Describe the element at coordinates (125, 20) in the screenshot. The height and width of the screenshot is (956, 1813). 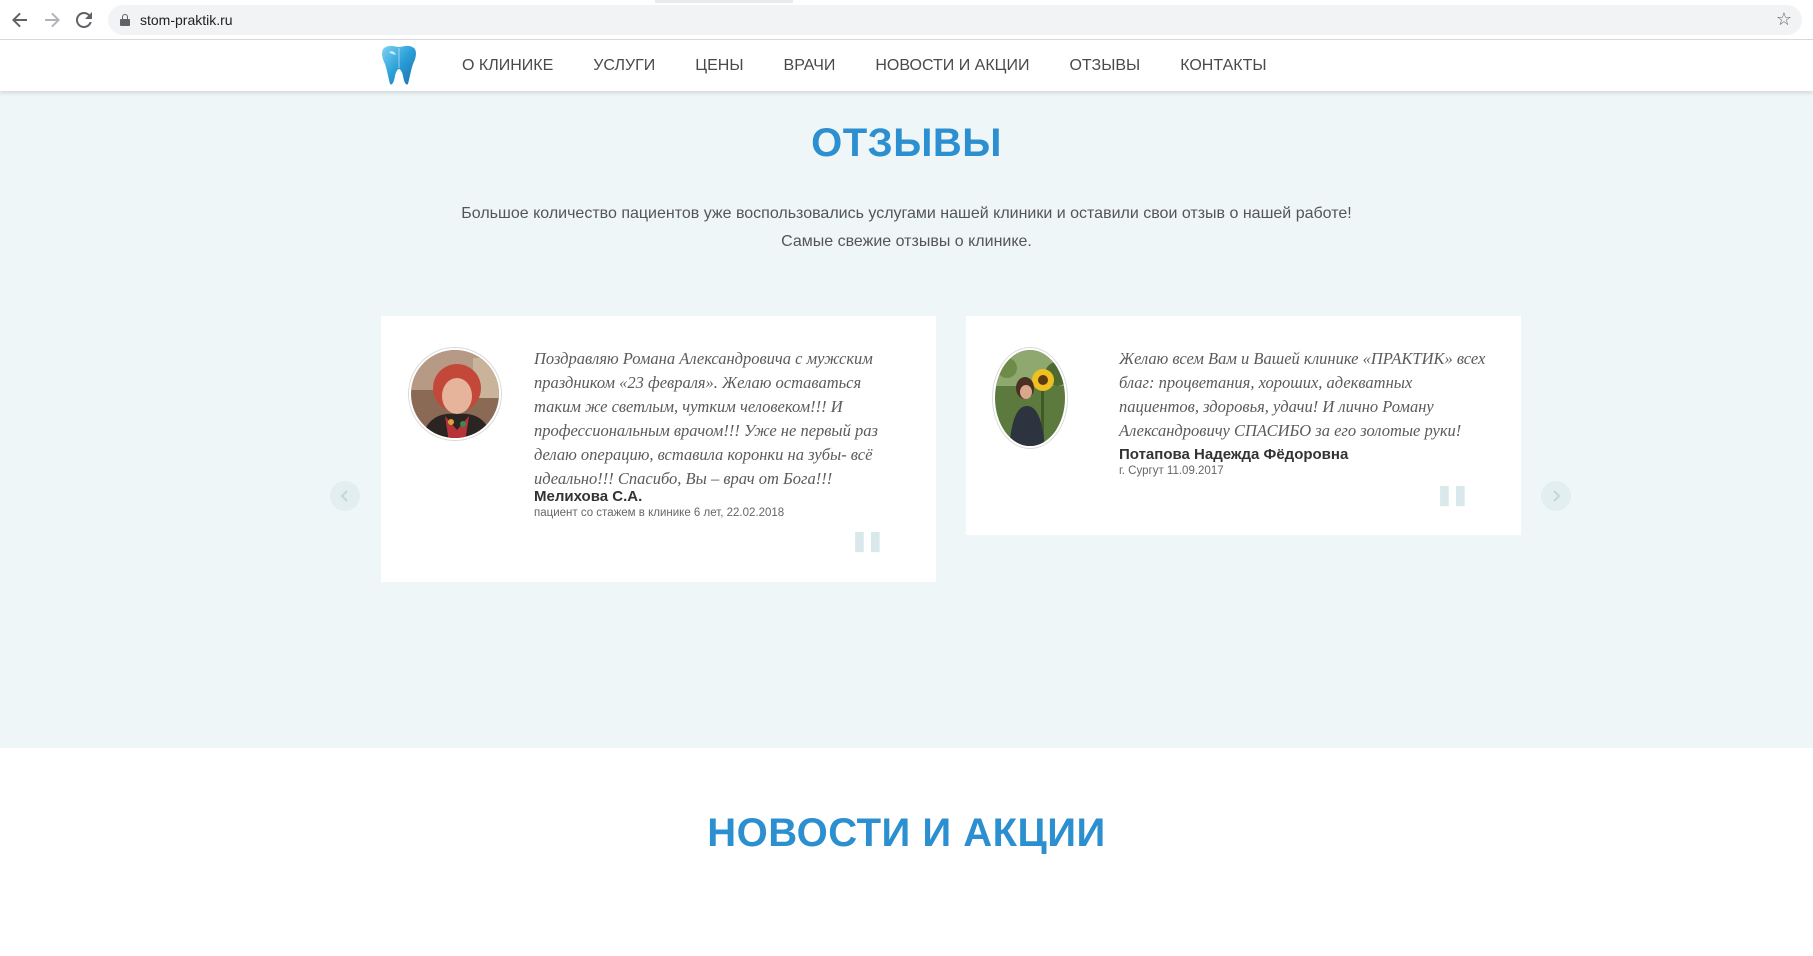
I see `lock-icon` at that location.